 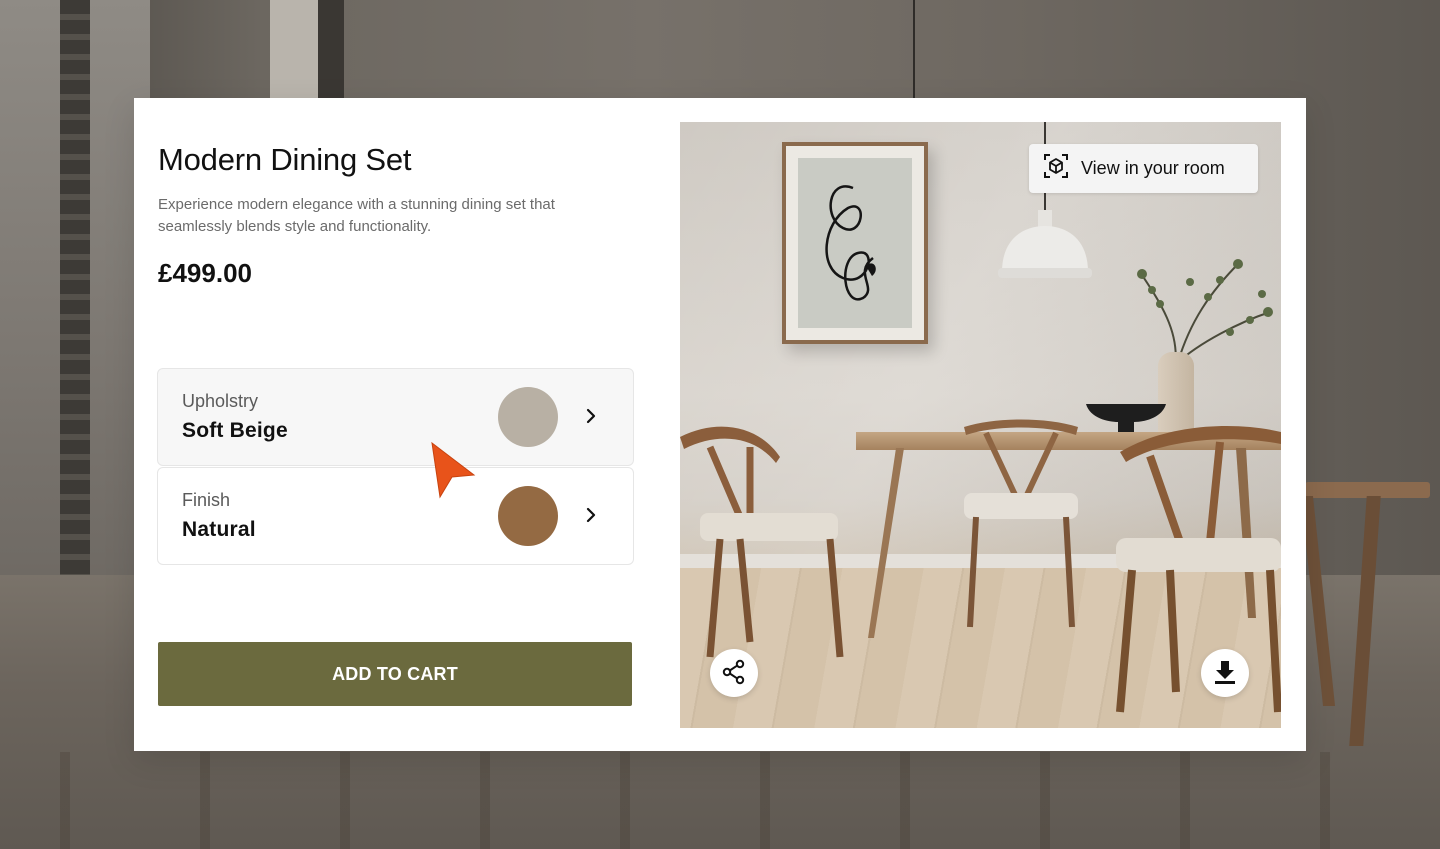 I want to click on ar-cube-icon, so click(x=1056, y=168).